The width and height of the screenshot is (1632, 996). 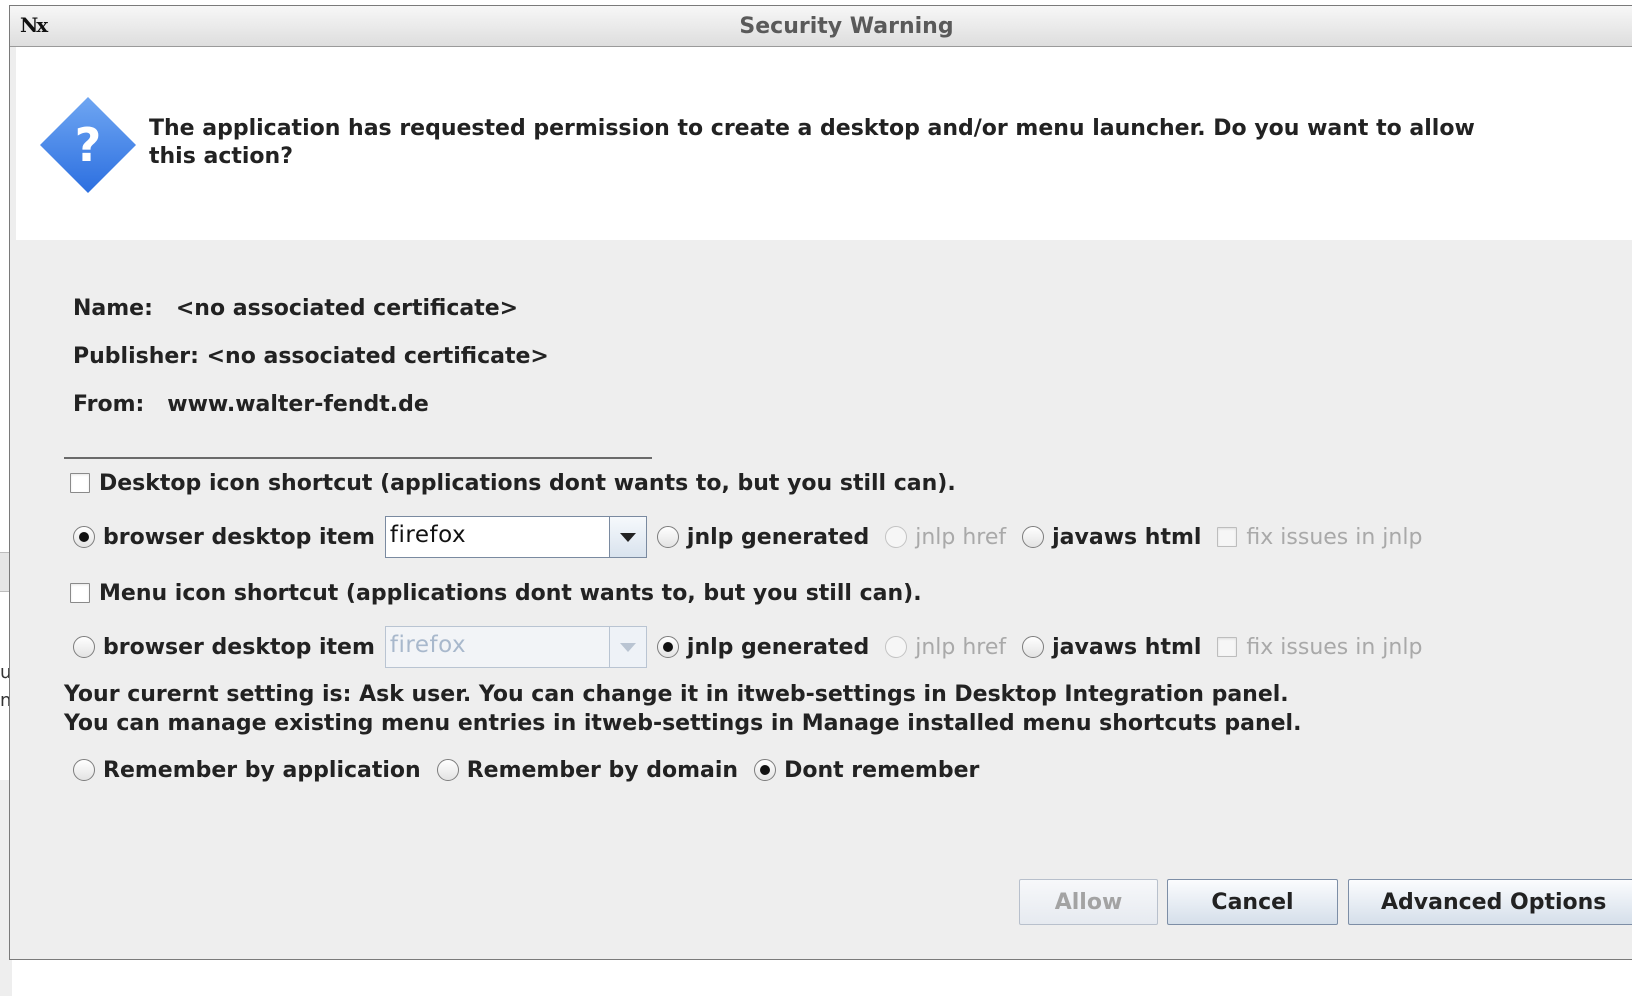 I want to click on window-title: Security Warning, so click(x=846, y=26).